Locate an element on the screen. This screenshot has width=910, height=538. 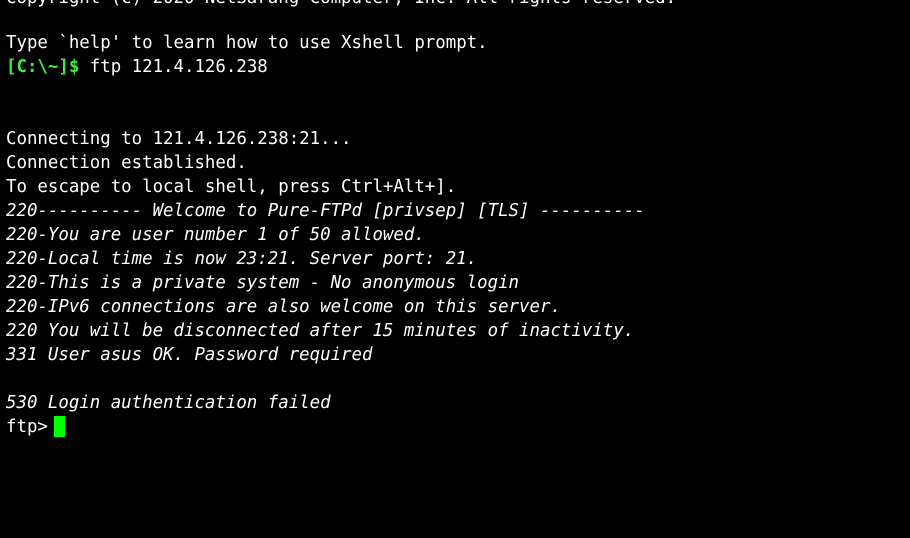
command-text: ftp 121.4.126.238 is located at coordinates (173, 67).